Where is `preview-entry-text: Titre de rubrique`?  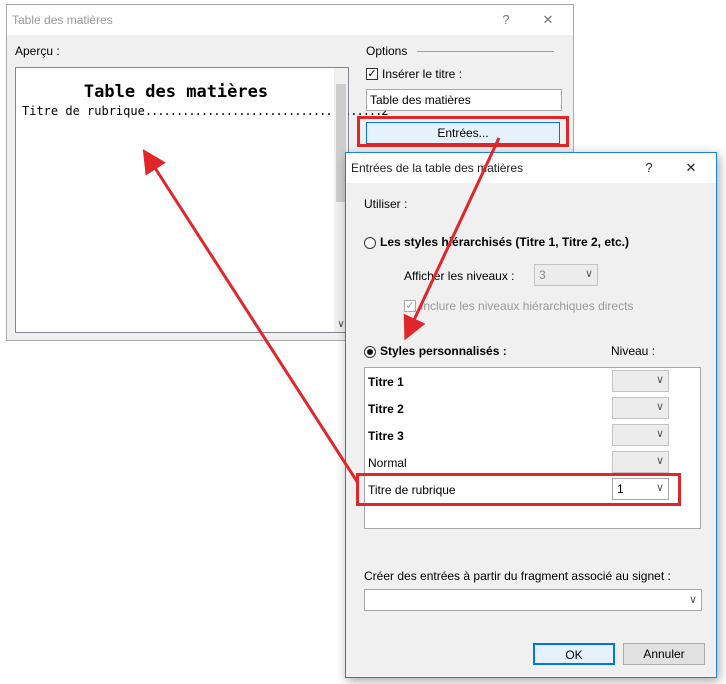
preview-entry-text: Titre de rubrique is located at coordinates (83, 111).